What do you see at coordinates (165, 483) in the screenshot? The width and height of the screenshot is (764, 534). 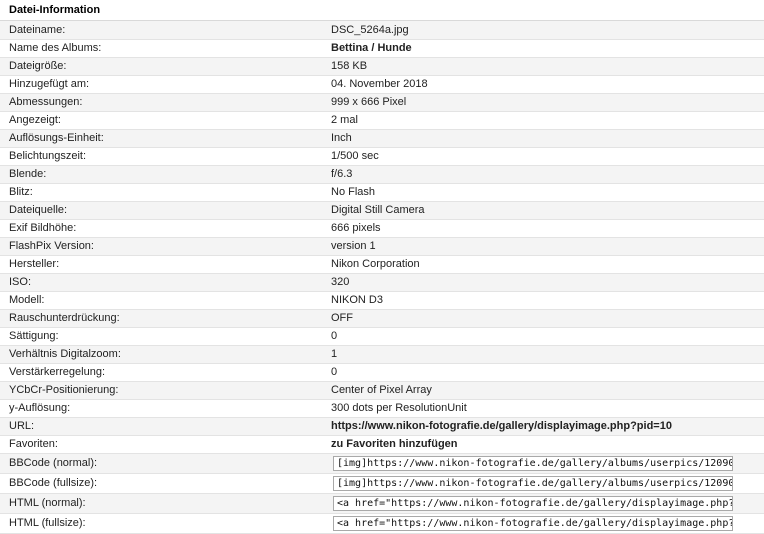 I see `row-label: BBCode (fullsize):` at bounding box center [165, 483].